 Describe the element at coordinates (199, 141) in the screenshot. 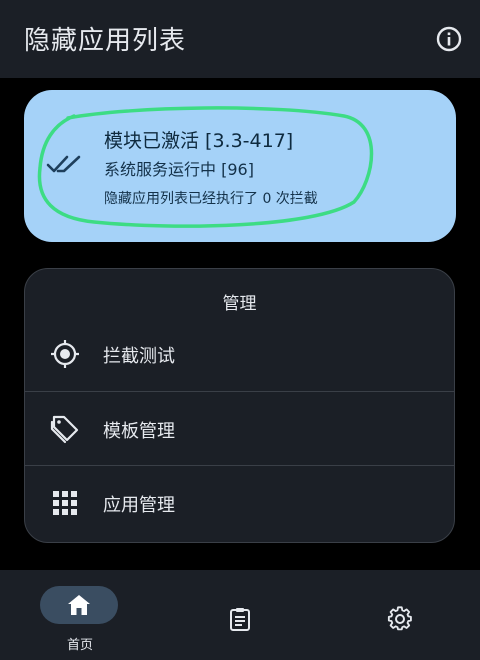

I see `module-version-text: 模块已激活 [3.3-417]` at that location.